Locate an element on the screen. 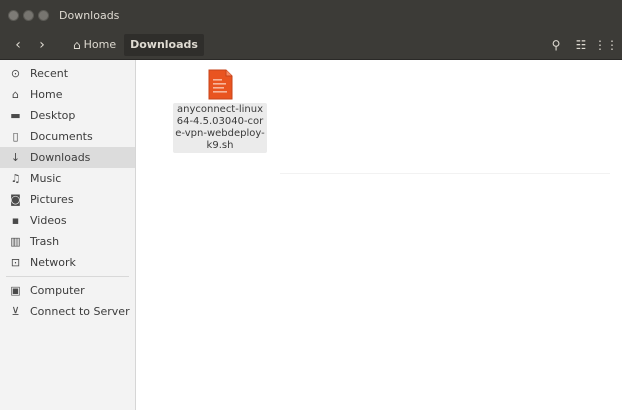 This screenshot has height=410, width=622. sidebar-item-recent: ⊙ Recent is located at coordinates (67, 73).